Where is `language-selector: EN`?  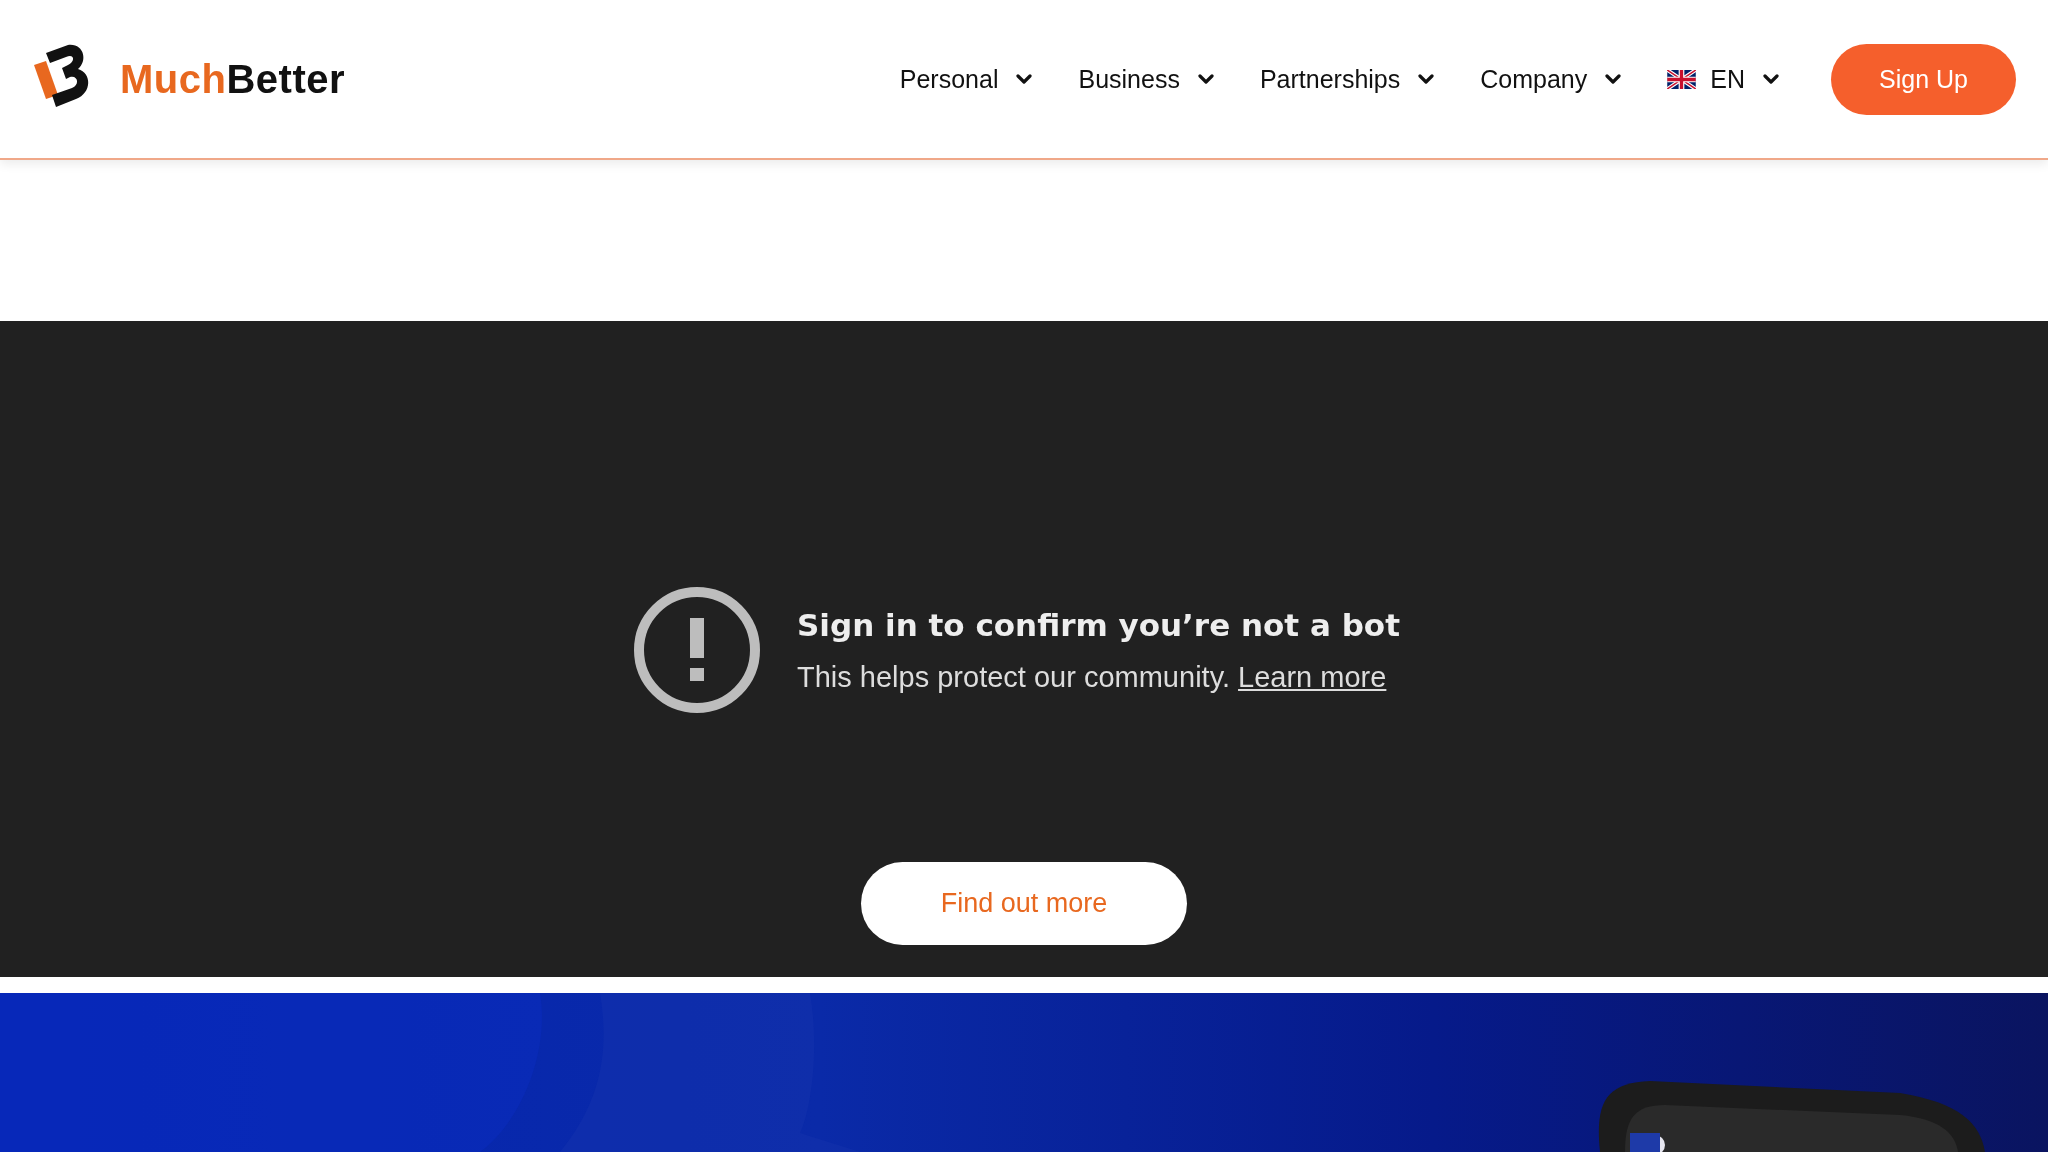
language-selector: EN is located at coordinates (1723, 79).